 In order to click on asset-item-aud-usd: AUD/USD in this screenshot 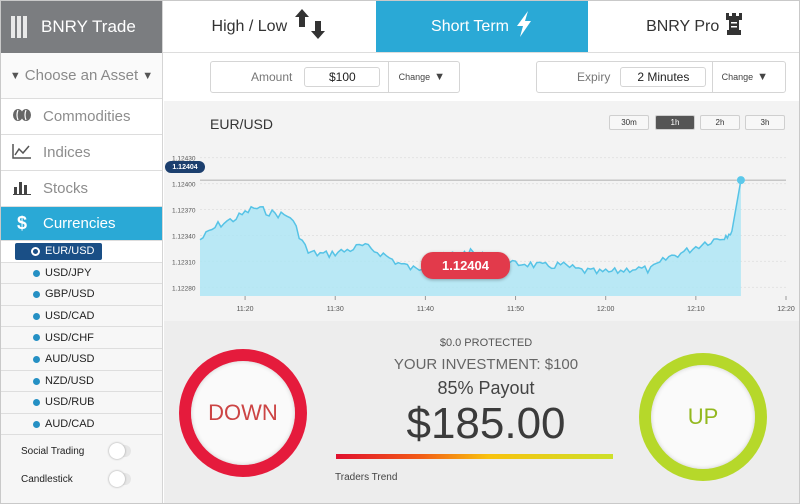, I will do `click(81, 359)`.